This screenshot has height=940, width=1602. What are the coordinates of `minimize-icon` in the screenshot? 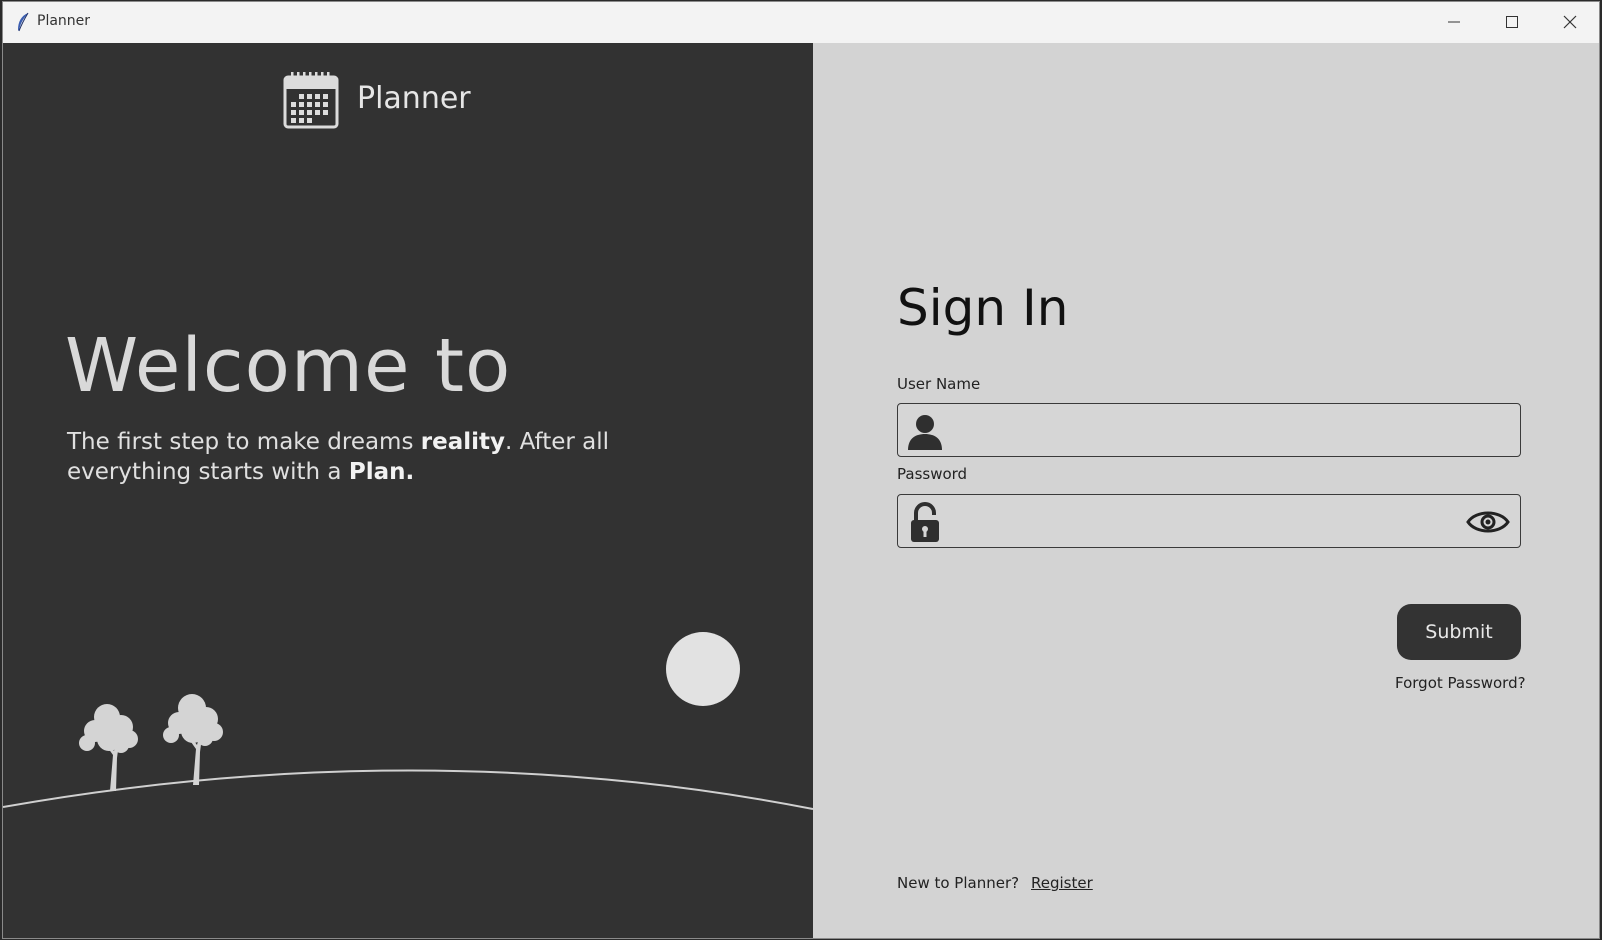 It's located at (1454, 22).